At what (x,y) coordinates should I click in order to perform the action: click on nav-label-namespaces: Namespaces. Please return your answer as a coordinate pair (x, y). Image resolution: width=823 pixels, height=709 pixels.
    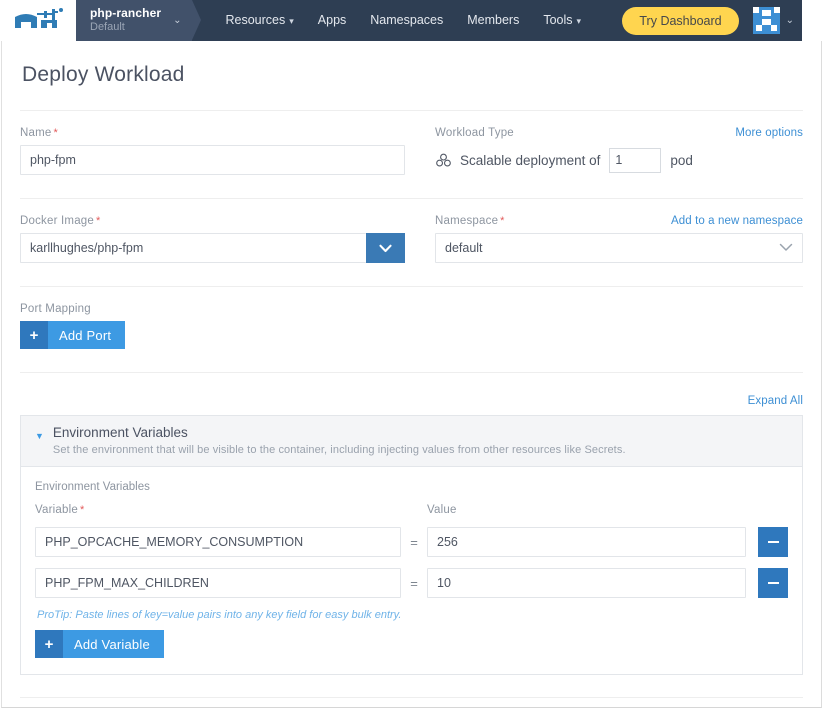
    Looking at the image, I should click on (407, 20).